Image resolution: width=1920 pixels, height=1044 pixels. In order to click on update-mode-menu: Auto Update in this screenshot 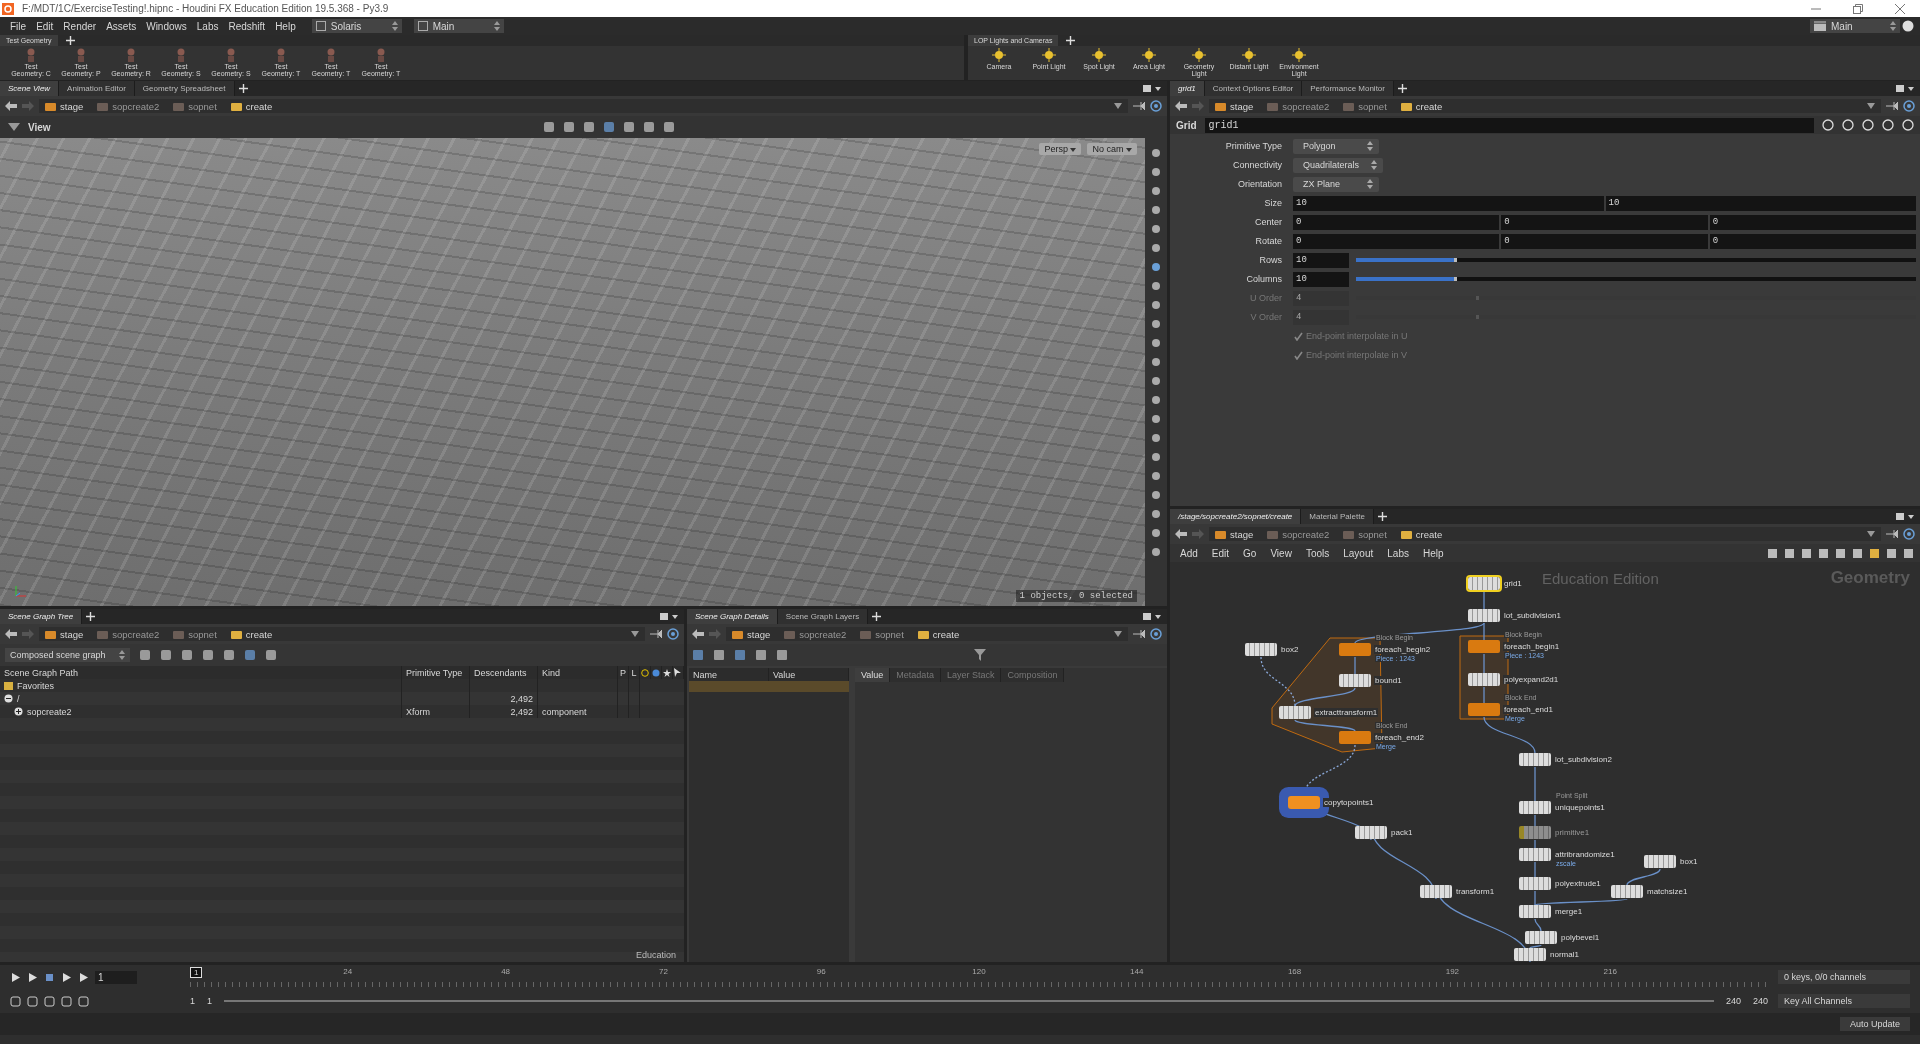, I will do `click(1874, 1024)`.